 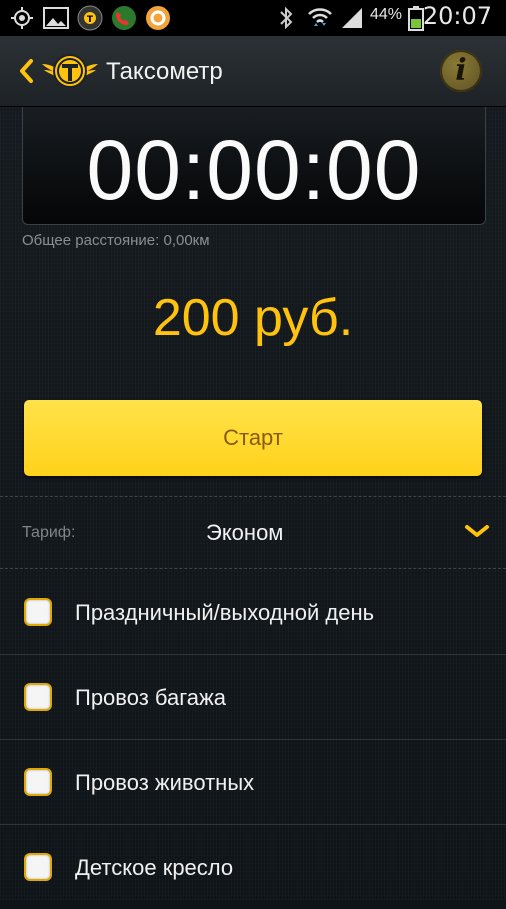 I want to click on svg-text: T, so click(x=90, y=20).